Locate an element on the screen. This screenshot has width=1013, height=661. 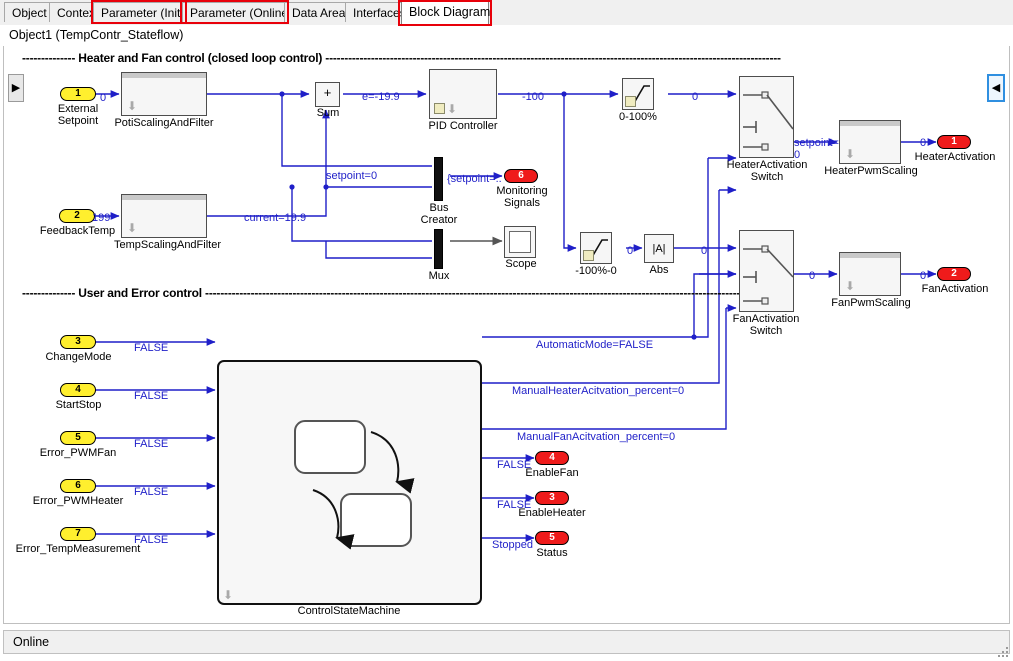
block-poti-scaling-and-filter: ⬇ is located at coordinates (164, 94).